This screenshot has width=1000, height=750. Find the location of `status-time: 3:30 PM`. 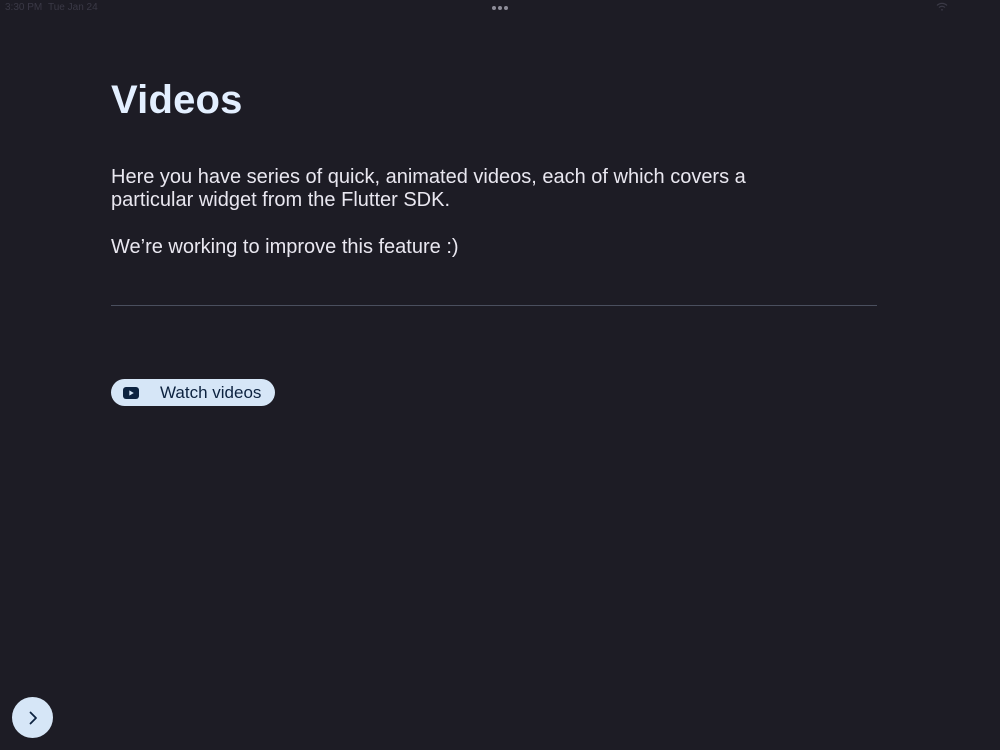

status-time: 3:30 PM is located at coordinates (24, 7).